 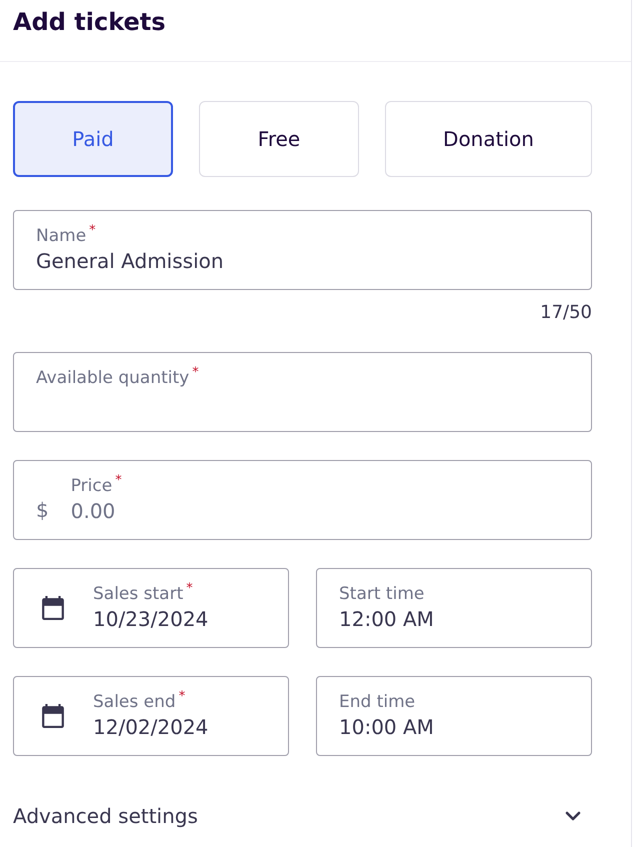 What do you see at coordinates (89, 22) in the screenshot?
I see `panel-title: Add tickets` at bounding box center [89, 22].